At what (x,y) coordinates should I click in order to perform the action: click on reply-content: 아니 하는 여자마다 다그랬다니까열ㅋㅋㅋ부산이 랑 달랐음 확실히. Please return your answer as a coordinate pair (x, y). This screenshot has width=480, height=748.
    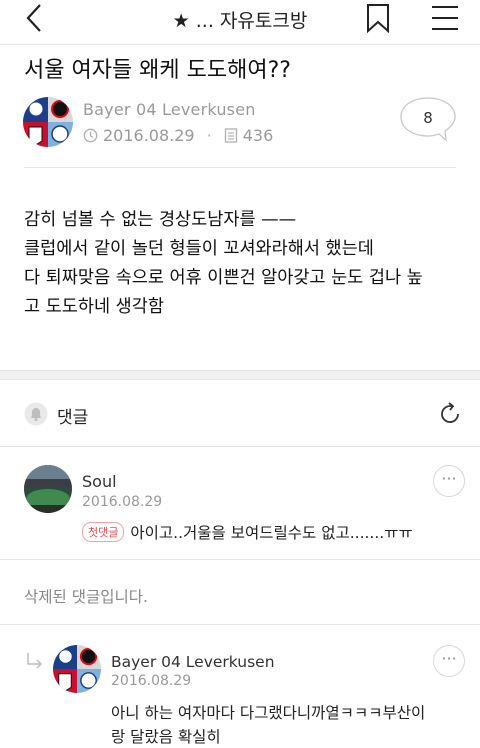
    Looking at the image, I should click on (268, 724).